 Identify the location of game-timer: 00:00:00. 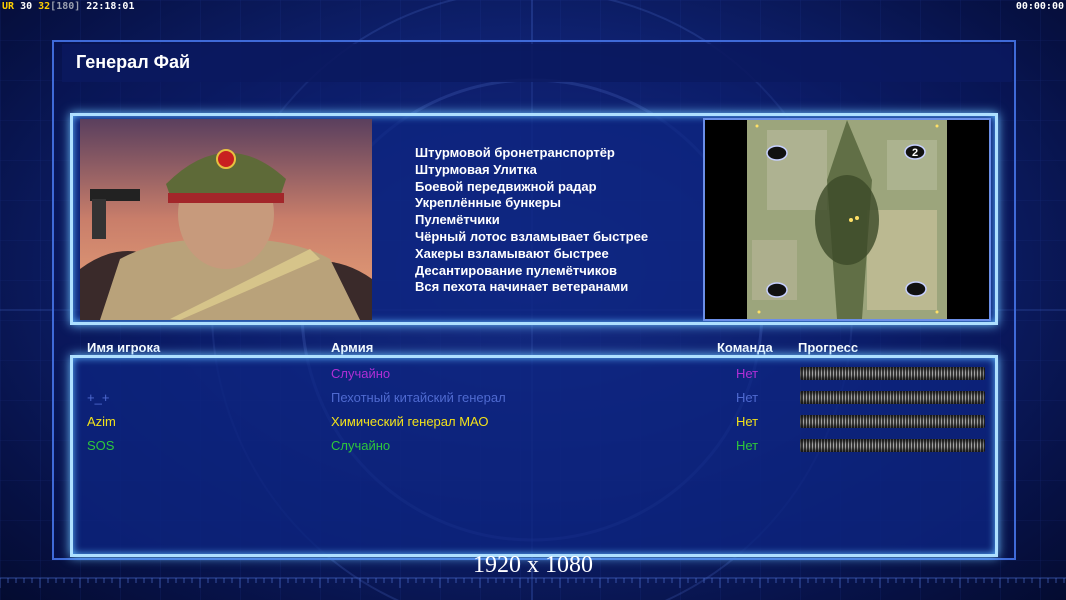
(1039, 6).